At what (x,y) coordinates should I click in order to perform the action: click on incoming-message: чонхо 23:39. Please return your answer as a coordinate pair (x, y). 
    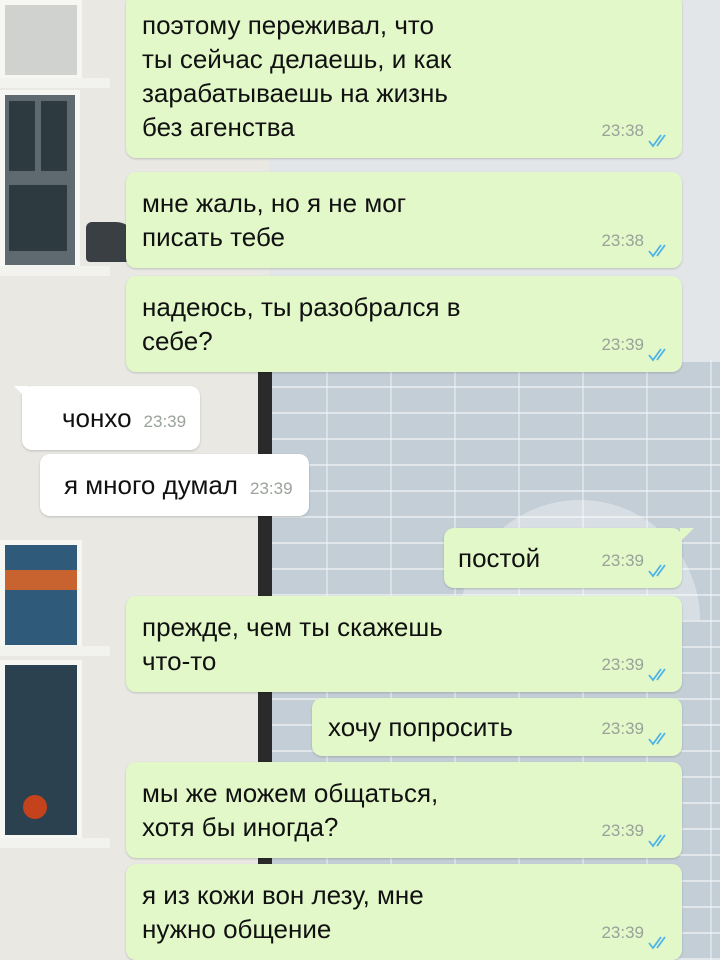
    Looking at the image, I should click on (107, 418).